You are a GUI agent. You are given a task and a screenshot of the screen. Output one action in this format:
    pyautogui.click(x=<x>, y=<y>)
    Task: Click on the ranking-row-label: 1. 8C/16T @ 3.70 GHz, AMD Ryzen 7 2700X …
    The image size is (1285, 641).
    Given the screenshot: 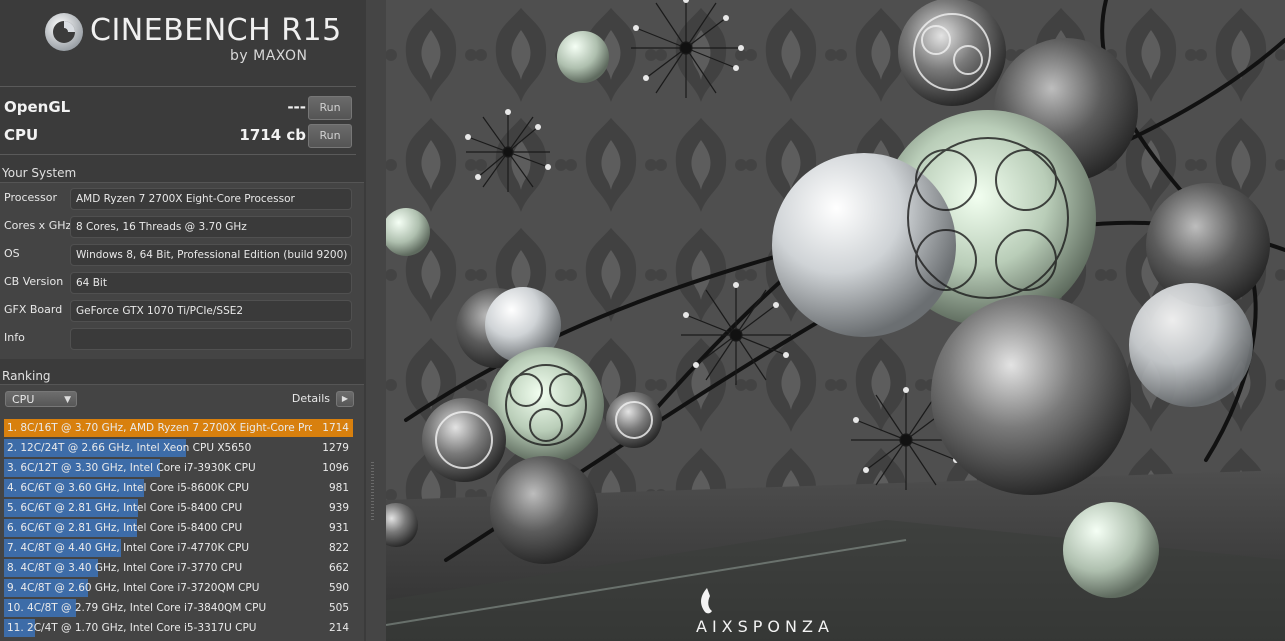 What is the action you would take?
    pyautogui.click(x=159, y=428)
    